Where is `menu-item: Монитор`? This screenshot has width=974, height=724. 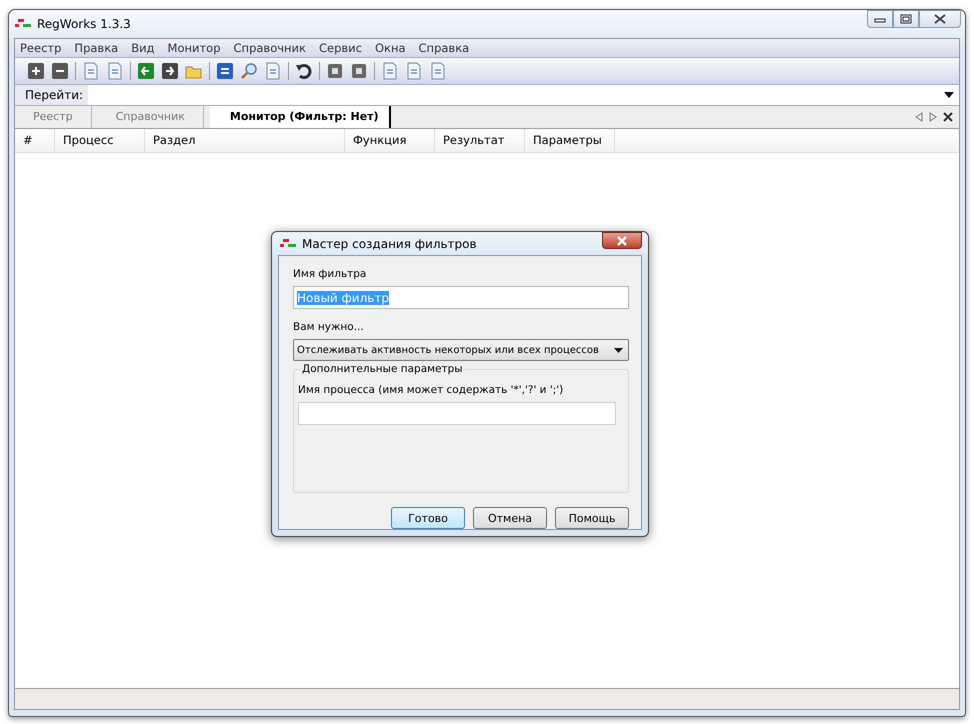
menu-item: Монитор is located at coordinates (194, 48).